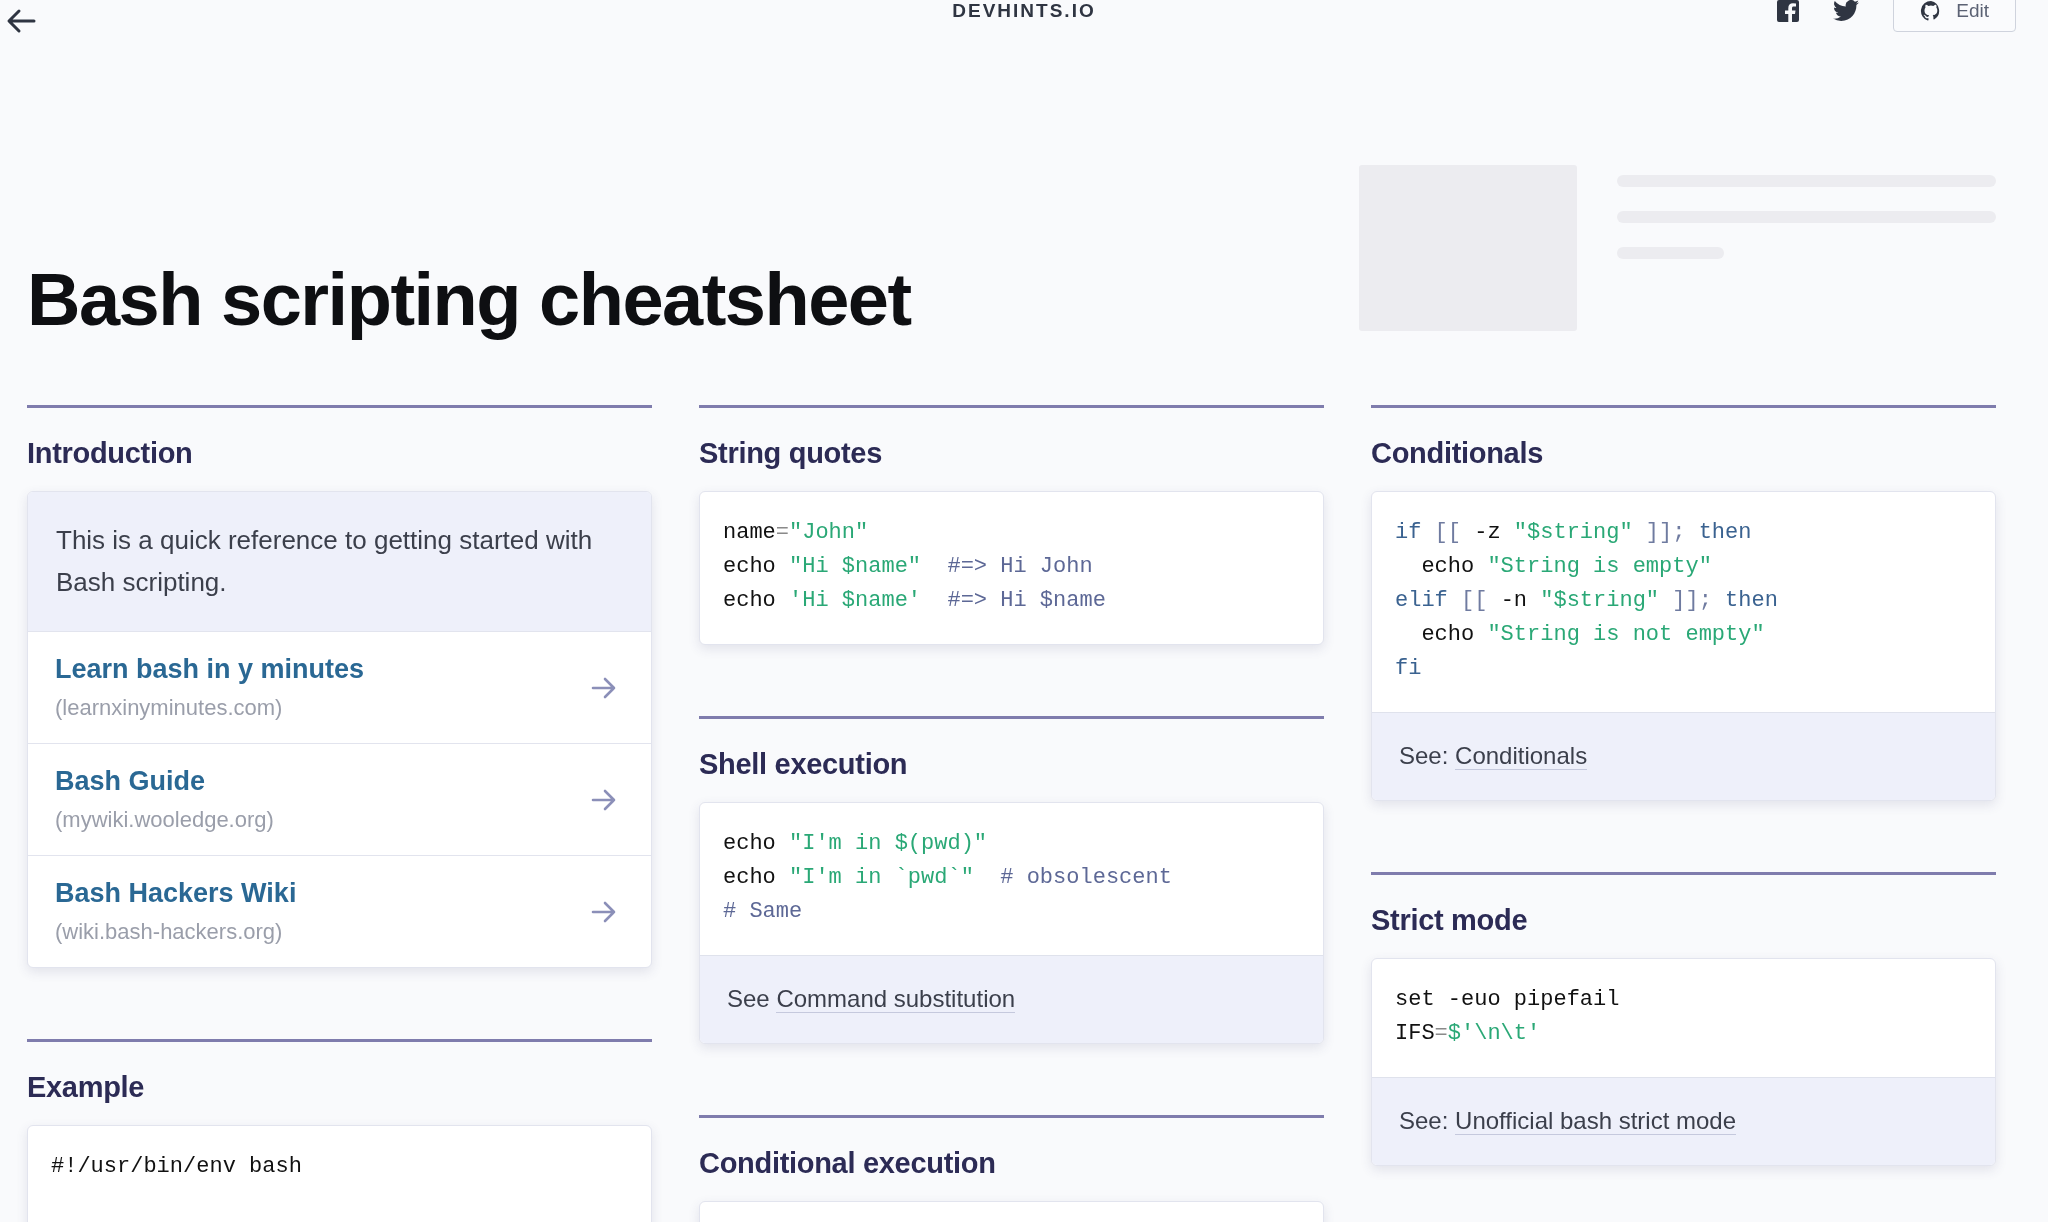 The height and width of the screenshot is (1222, 2048). Describe the element at coordinates (796, 533) in the screenshot. I see `code-line: name="John"` at that location.